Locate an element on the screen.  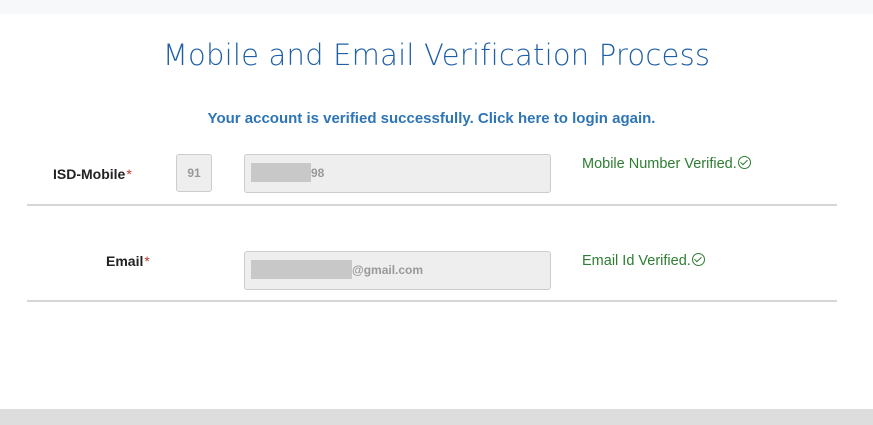
isd-mobile-label: ISD-Mobile* is located at coordinates (92, 174).